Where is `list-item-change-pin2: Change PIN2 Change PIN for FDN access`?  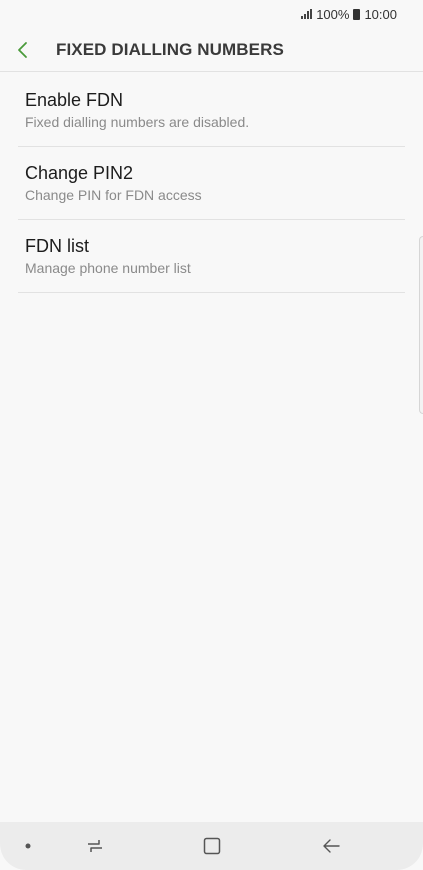
list-item-change-pin2: Change PIN2 Change PIN for FDN access is located at coordinates (211, 183).